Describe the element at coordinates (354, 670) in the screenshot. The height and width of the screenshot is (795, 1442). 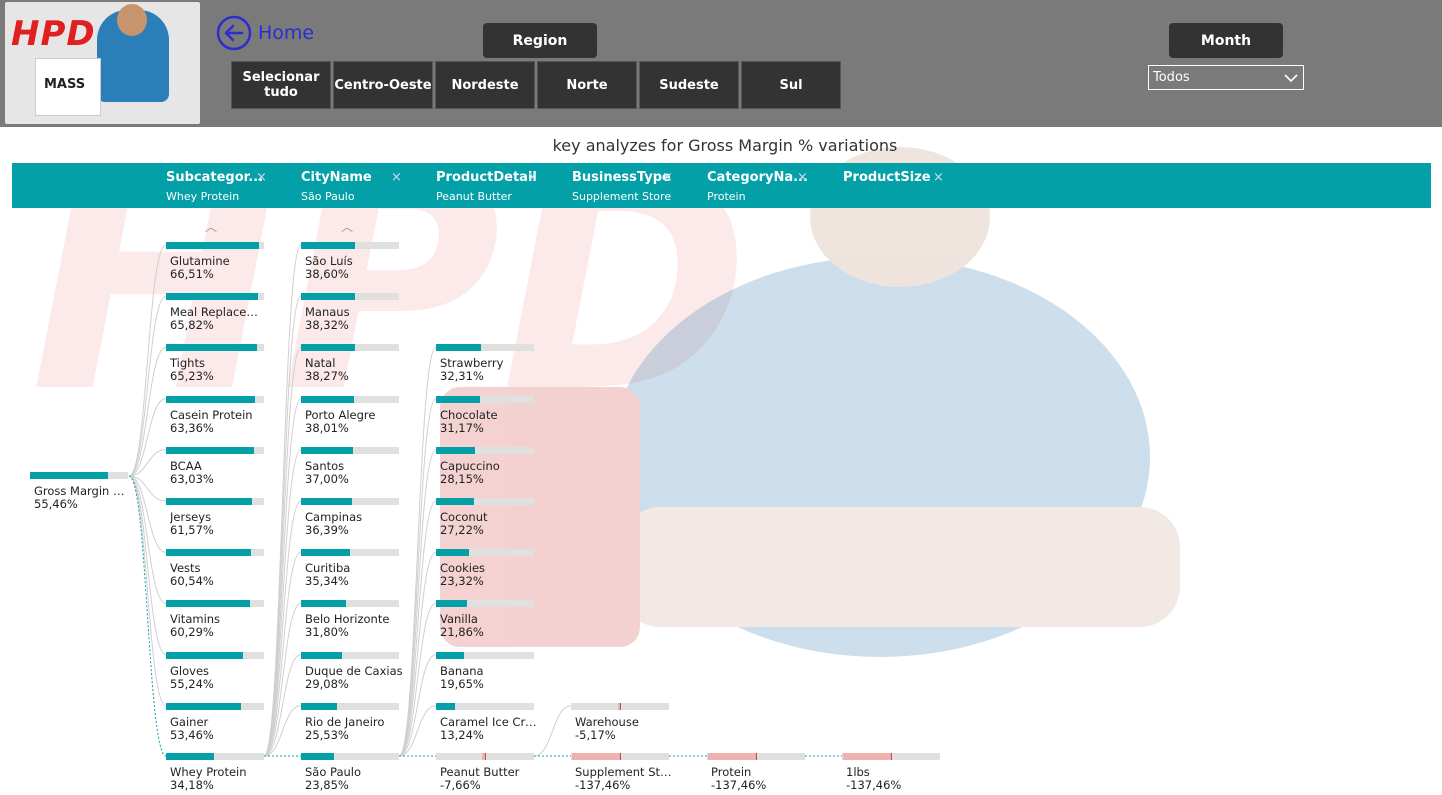
I see `node-label: Duque de Caxias` at that location.